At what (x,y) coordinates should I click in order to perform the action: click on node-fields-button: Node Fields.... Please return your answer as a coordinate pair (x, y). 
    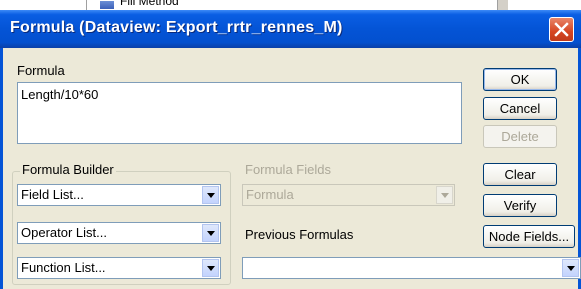
    Looking at the image, I should click on (529, 236).